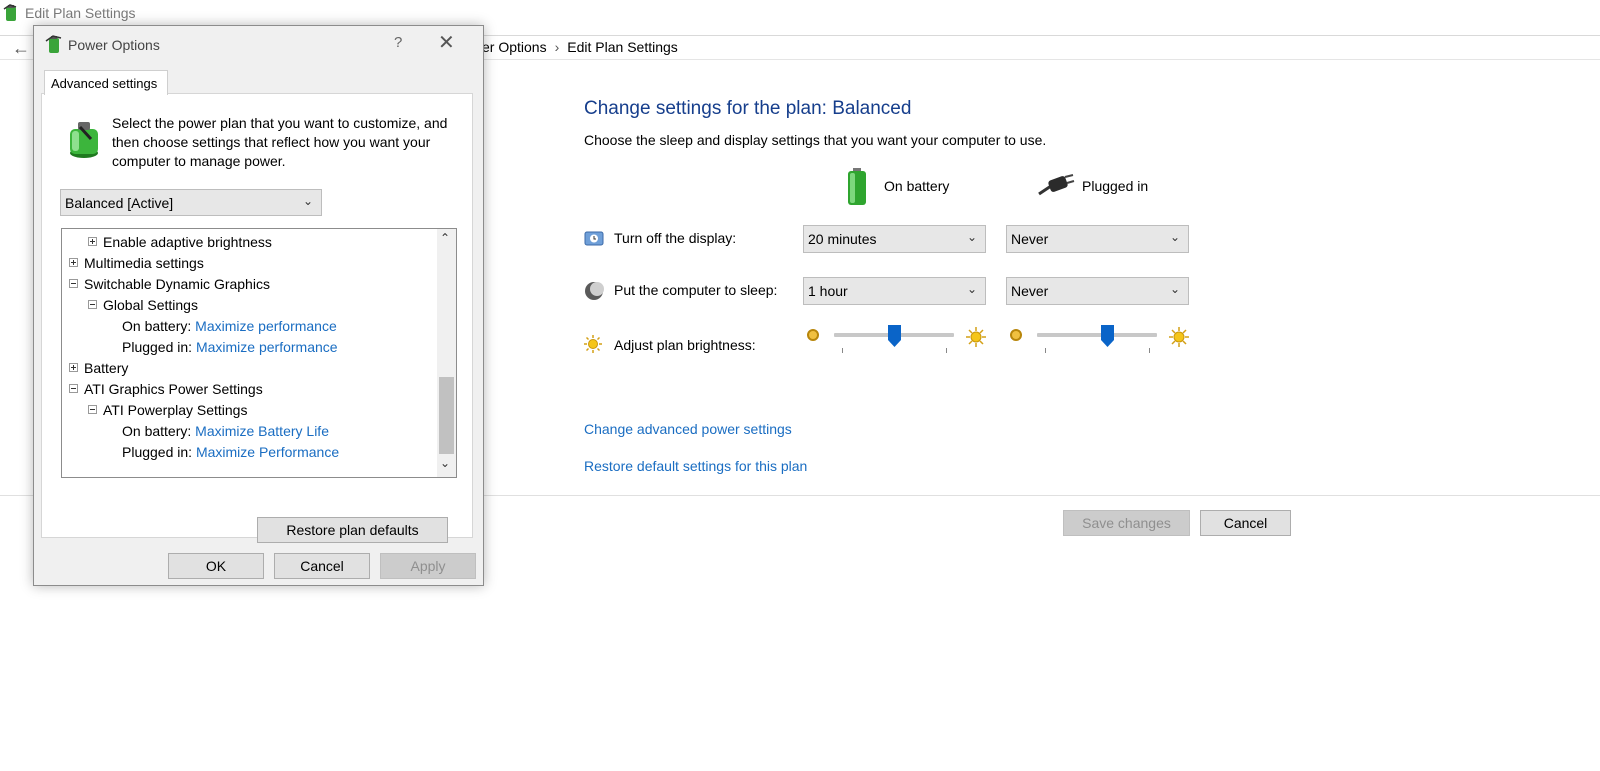 This screenshot has height=771, width=1600. Describe the element at coordinates (144, 263) in the screenshot. I see `tree-item-label: Multimedia settings` at that location.